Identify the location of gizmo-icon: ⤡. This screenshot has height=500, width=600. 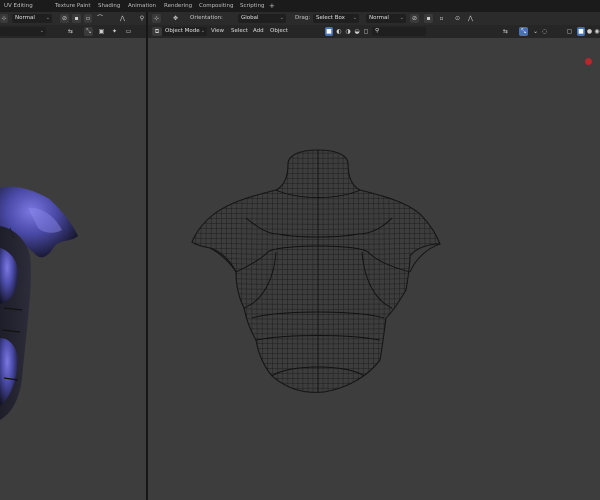
(88, 31).